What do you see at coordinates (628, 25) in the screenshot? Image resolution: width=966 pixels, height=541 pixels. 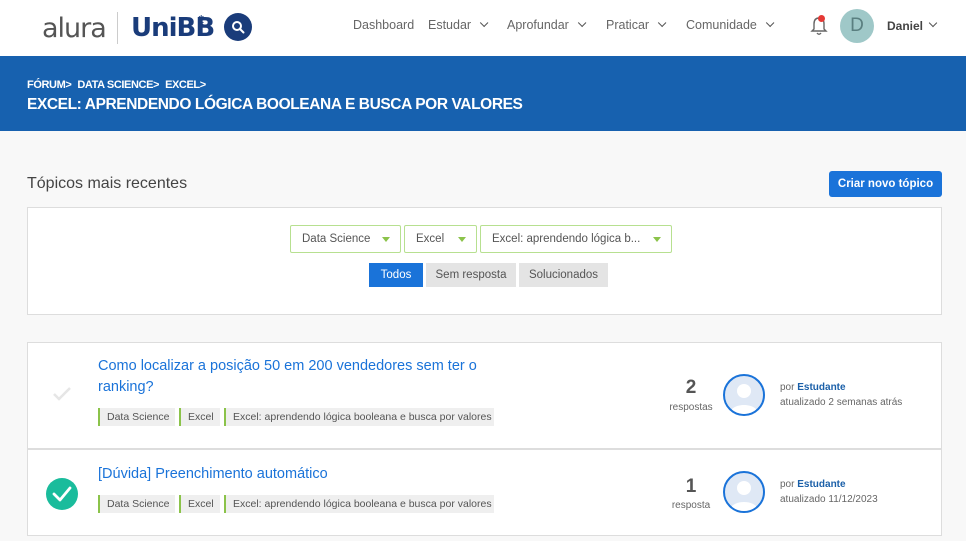 I see `nav-praticar-label: Praticar` at bounding box center [628, 25].